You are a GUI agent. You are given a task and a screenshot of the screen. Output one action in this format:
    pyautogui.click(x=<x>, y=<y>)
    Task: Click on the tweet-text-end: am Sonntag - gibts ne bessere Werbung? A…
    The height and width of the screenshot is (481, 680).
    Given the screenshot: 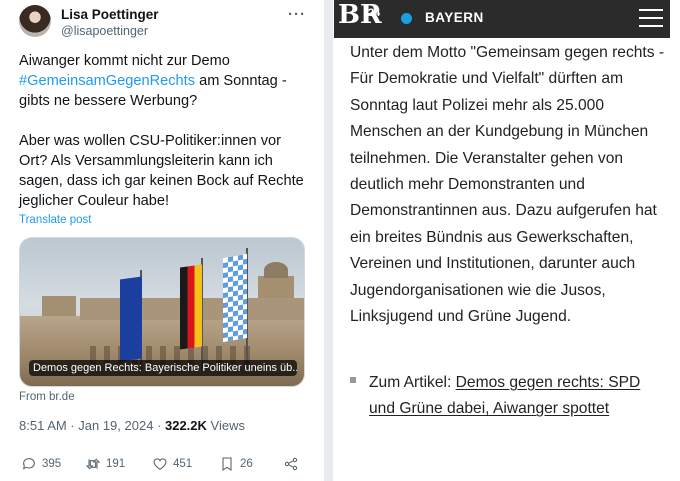 What is the action you would take?
    pyautogui.click(x=161, y=141)
    